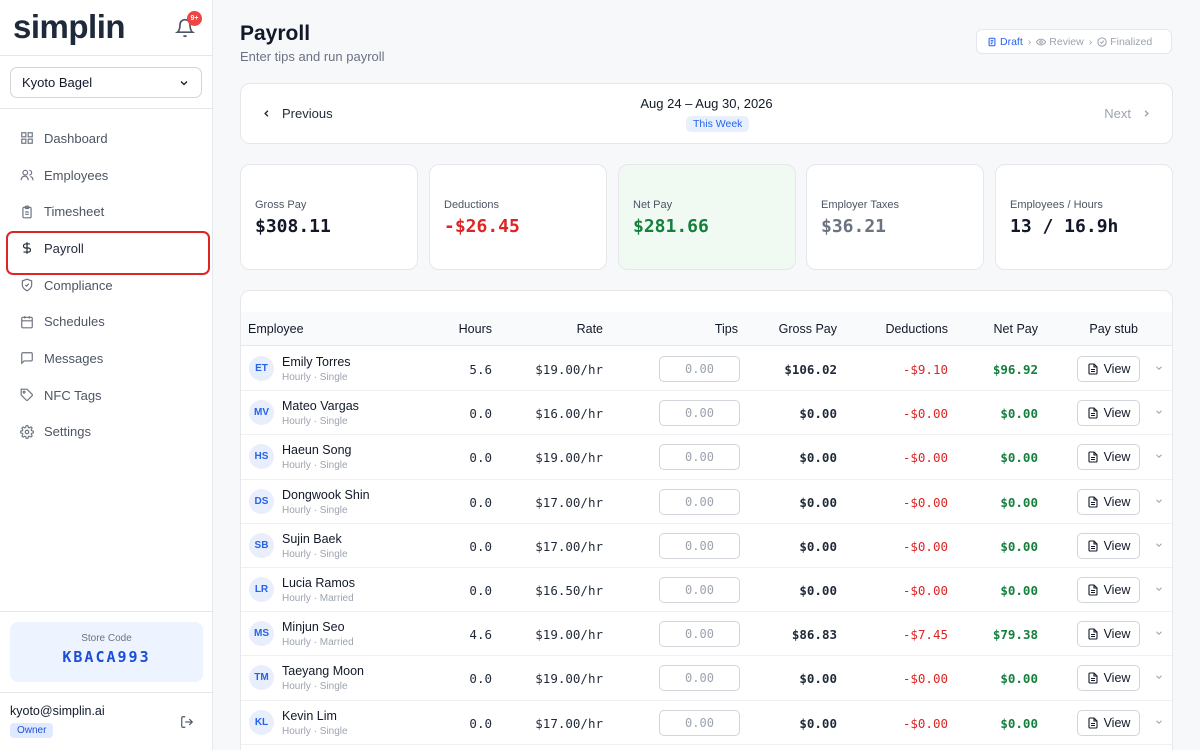 The image size is (1200, 750). Describe the element at coordinates (106, 395) in the screenshot. I see `sidebar-item-nfc-tags: NFC Tags` at that location.